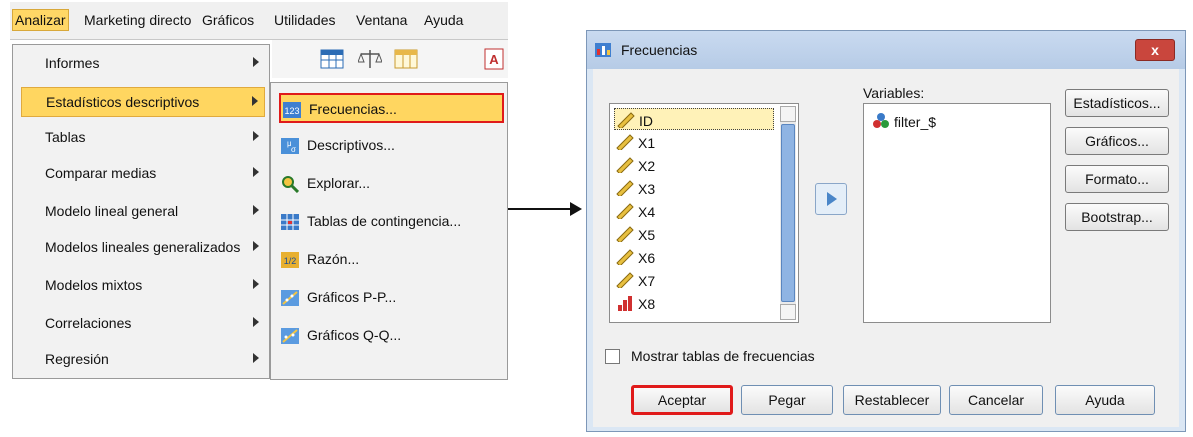 This screenshot has height=437, width=1193. What do you see at coordinates (788, 114) in the screenshot?
I see `scroll-up-icon` at bounding box center [788, 114].